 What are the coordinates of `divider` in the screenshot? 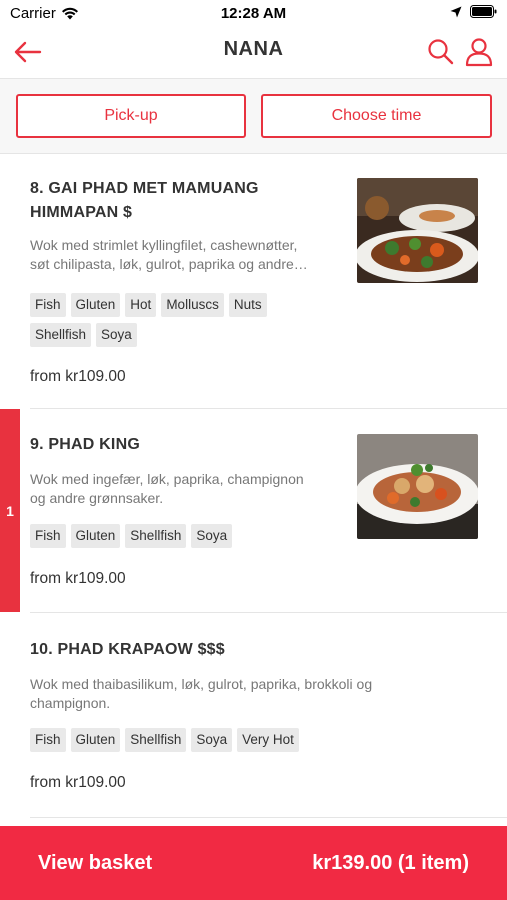 It's located at (268, 817).